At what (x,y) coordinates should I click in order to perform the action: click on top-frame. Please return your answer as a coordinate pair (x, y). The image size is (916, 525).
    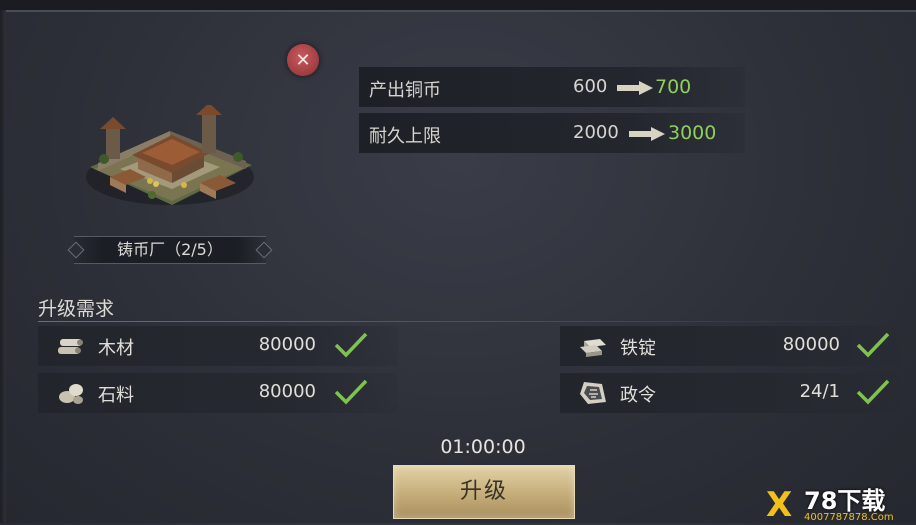
    Looking at the image, I should click on (458, 6).